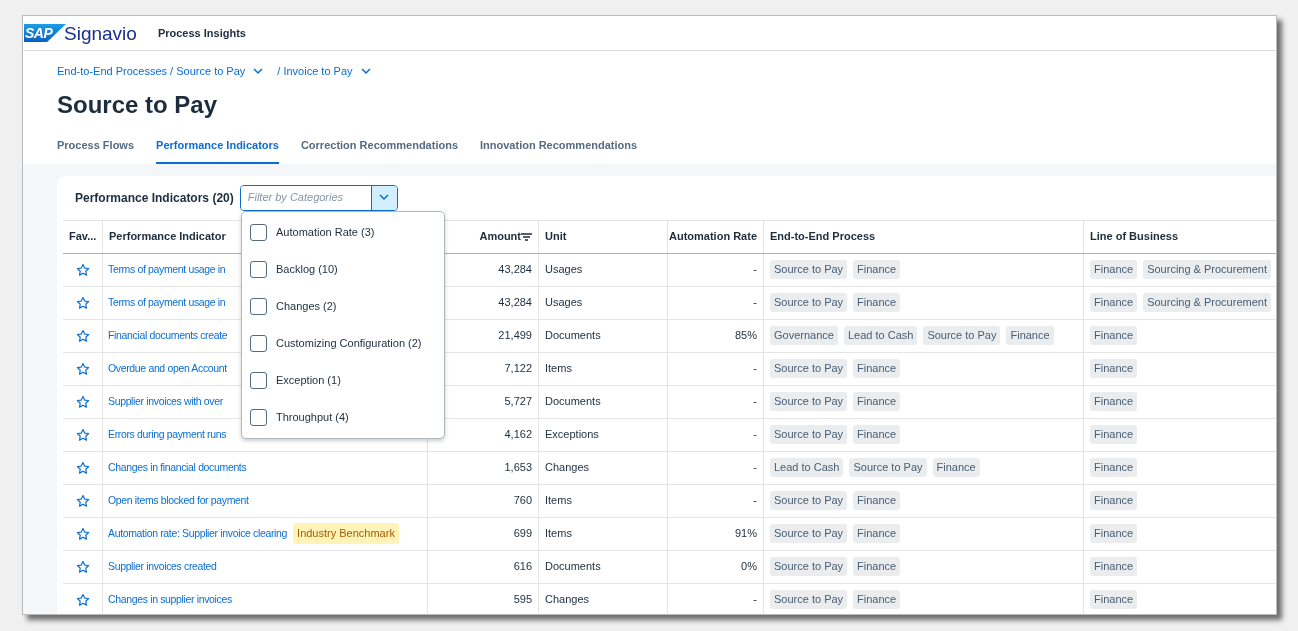  I want to click on amount-text: 760, so click(522, 501).